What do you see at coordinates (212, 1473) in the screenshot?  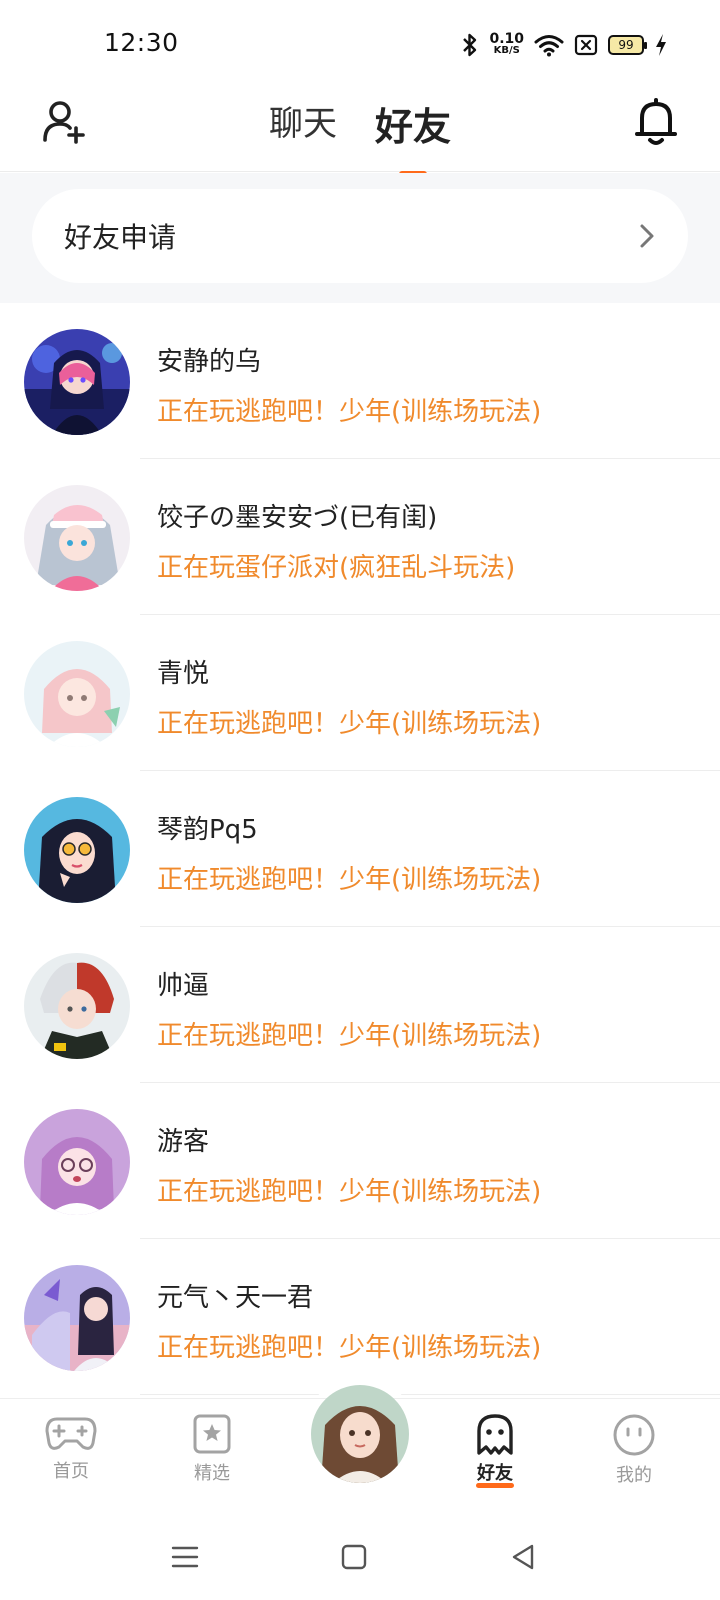 I see `nav-featured-label: 精选` at bounding box center [212, 1473].